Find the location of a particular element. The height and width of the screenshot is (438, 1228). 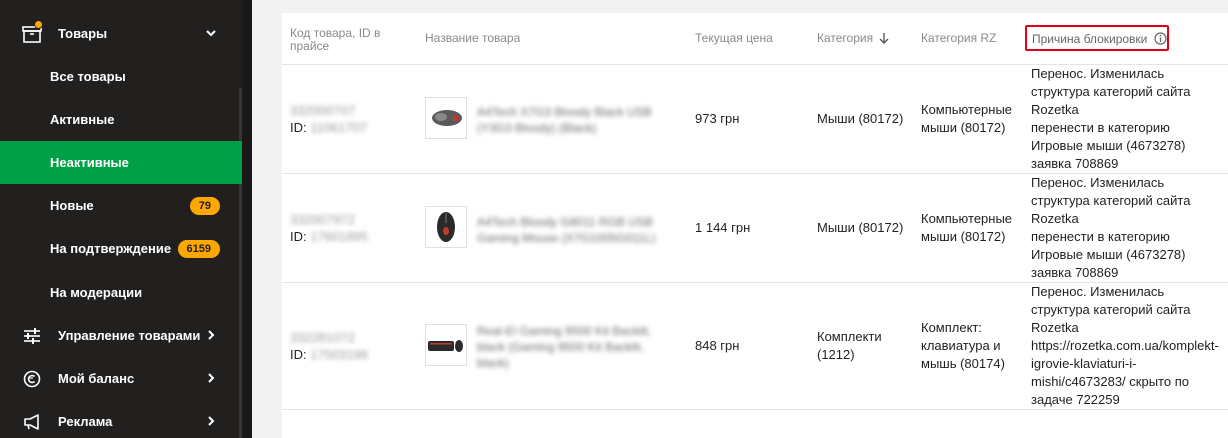

nav-products-label: Товары is located at coordinates (83, 33).